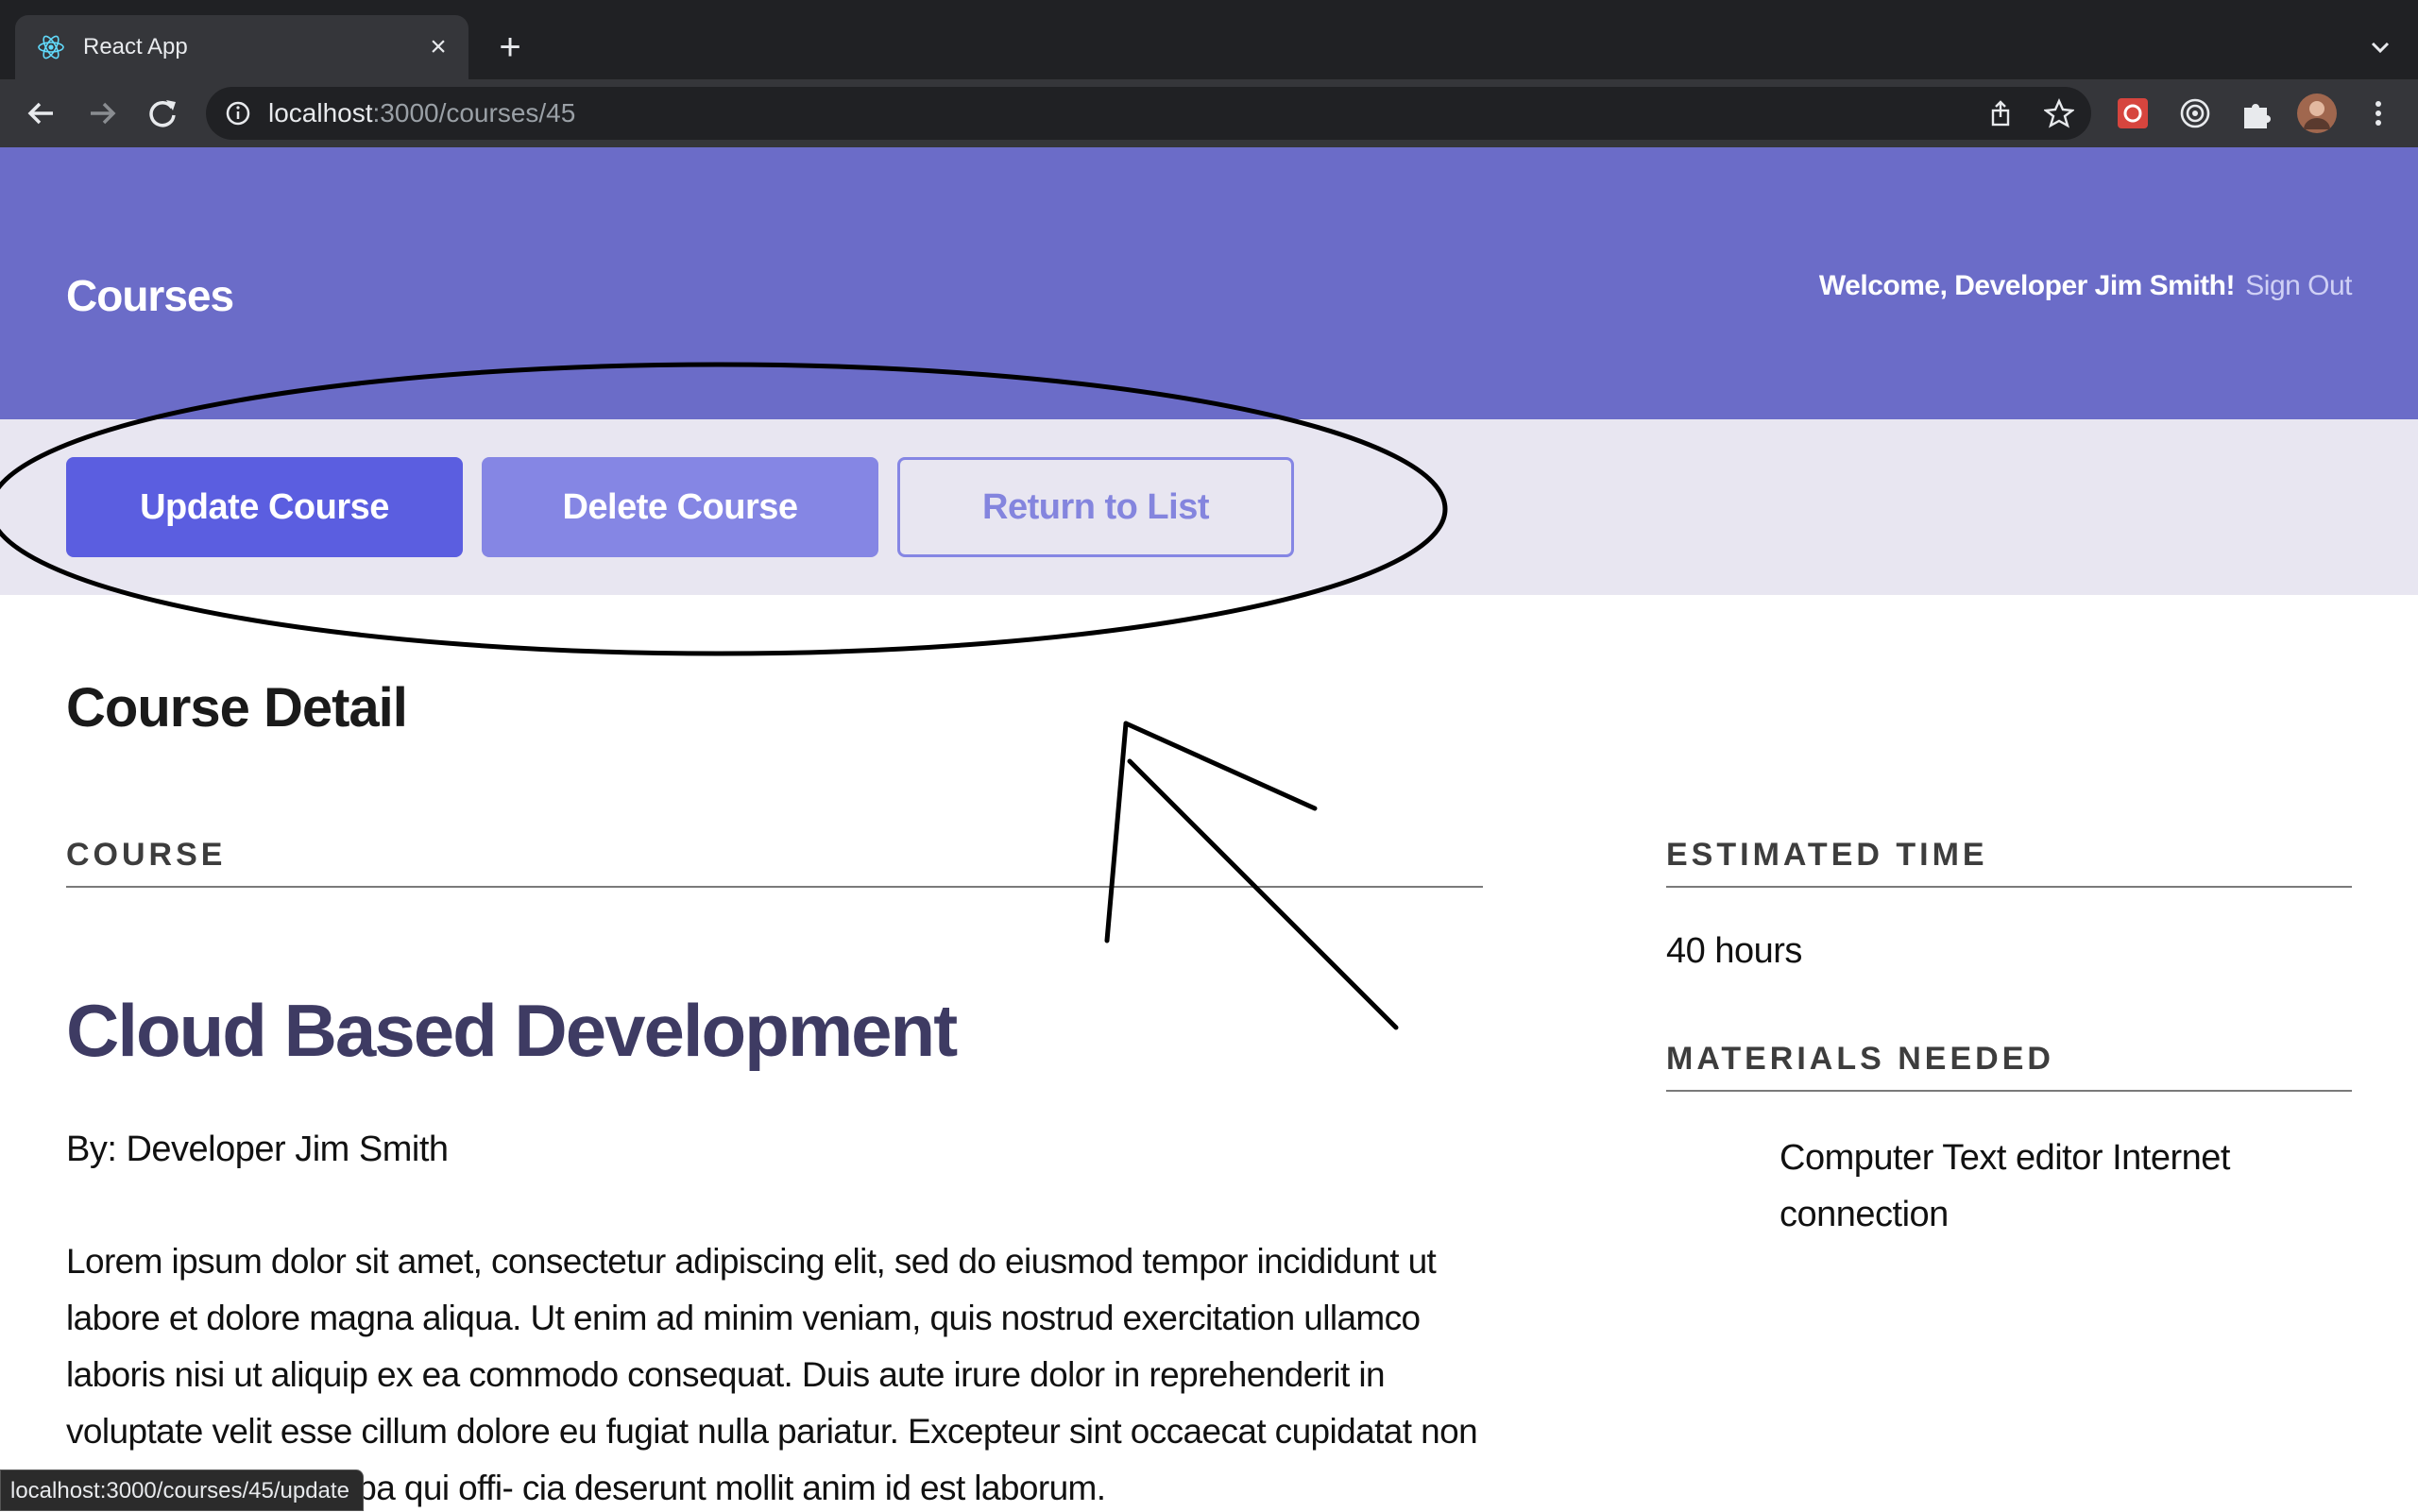 This screenshot has width=2418, height=1512. I want to click on extension-red-icon, so click(2133, 113).